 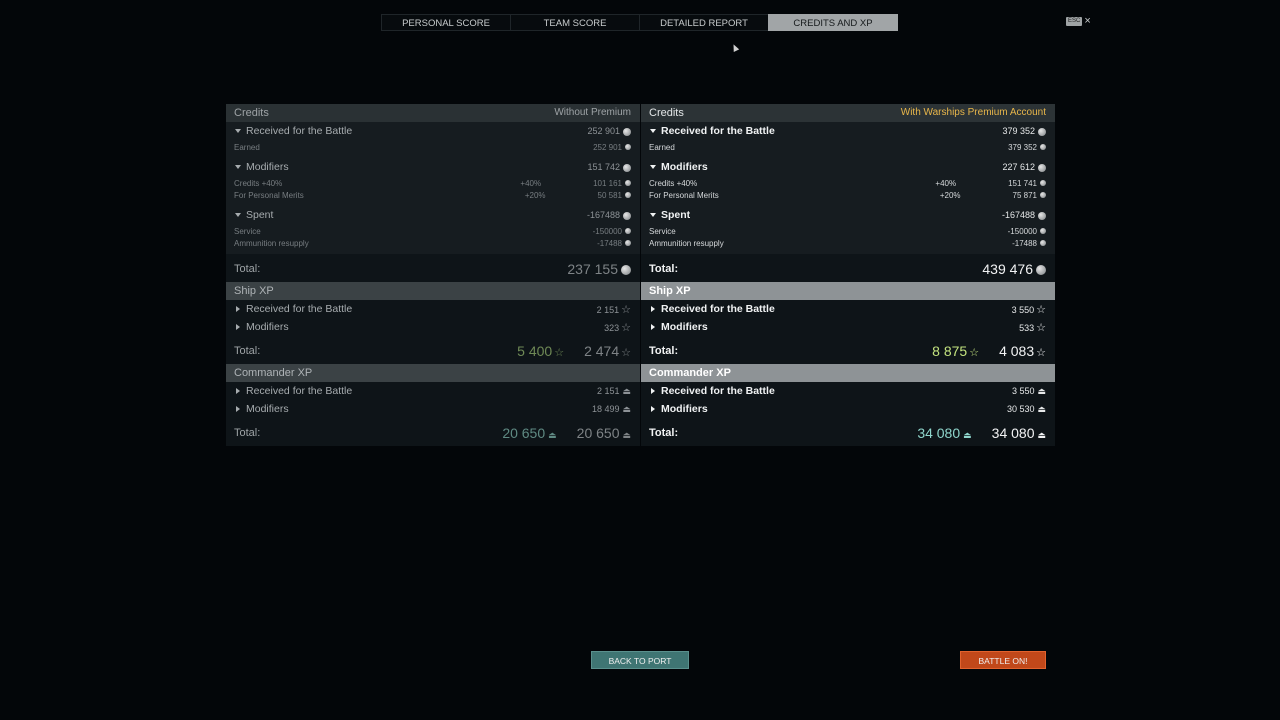 What do you see at coordinates (535, 351) in the screenshot?
I see `ship-total-free-value: 5 400` at bounding box center [535, 351].